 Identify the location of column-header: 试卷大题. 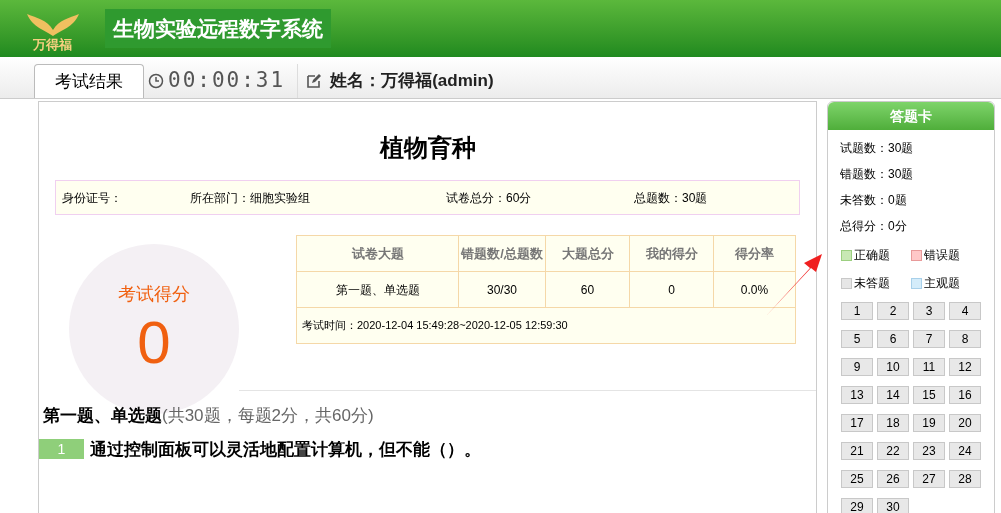
(378, 253).